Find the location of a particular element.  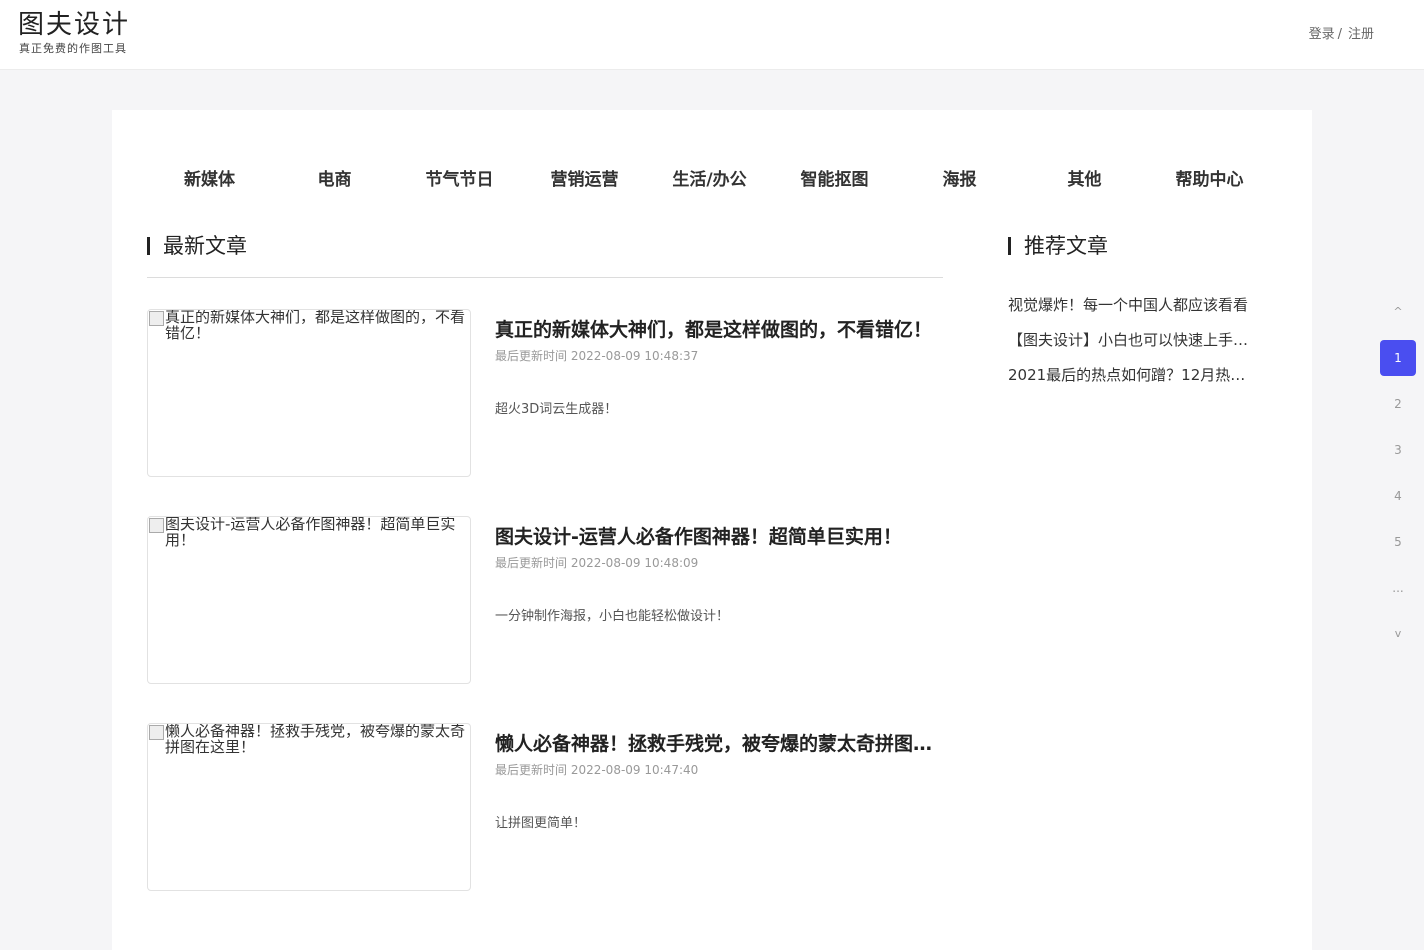

page-button-3: 3 is located at coordinates (1398, 450).